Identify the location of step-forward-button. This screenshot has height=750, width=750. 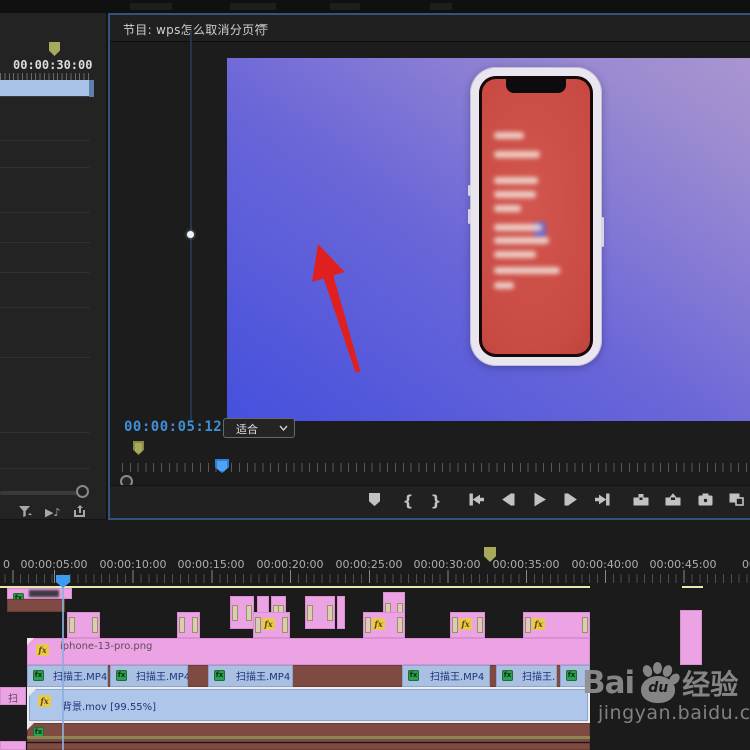
(571, 502).